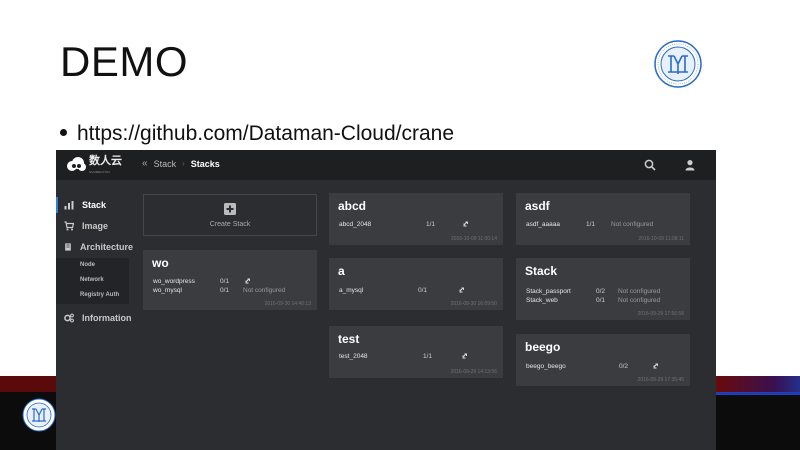 Image resolution: width=800 pixels, height=450 pixels. Describe the element at coordinates (99, 295) in the screenshot. I see `submenu-item-registry-auth: Registry Auth` at that location.